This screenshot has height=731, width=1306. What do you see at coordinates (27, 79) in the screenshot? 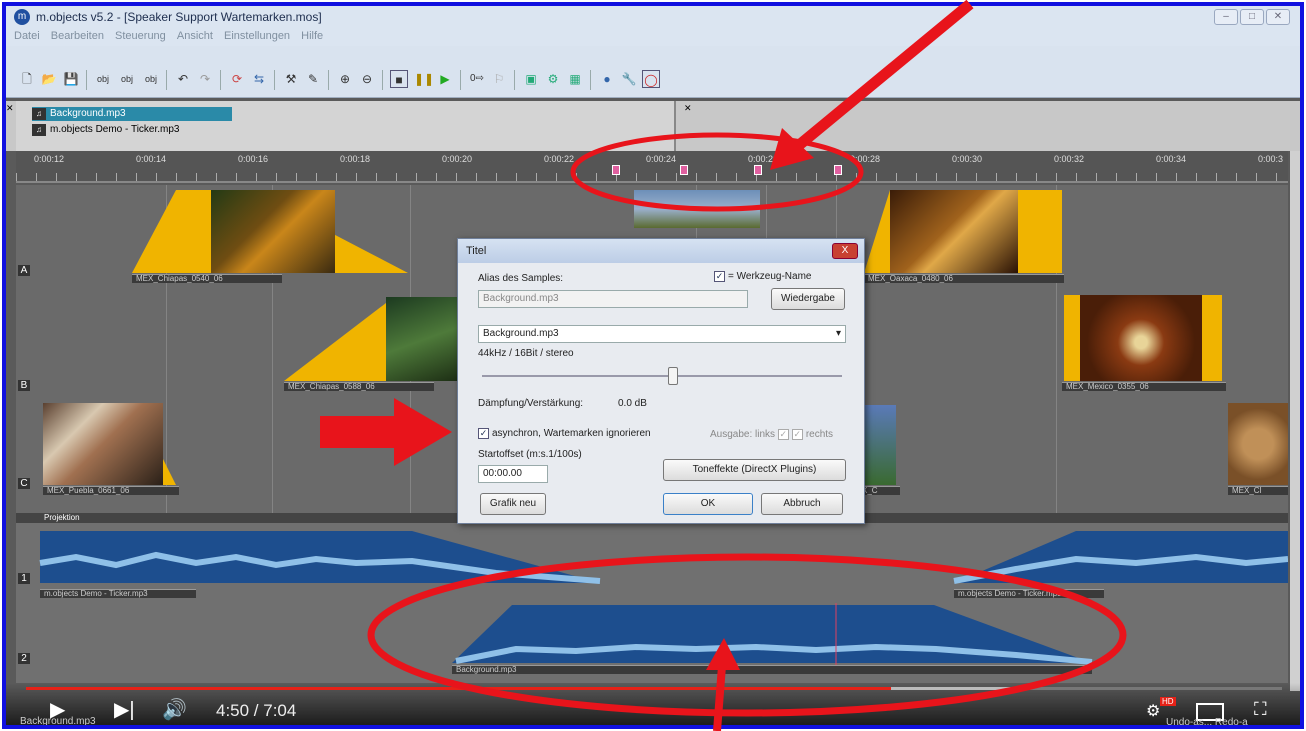
I see `new-file-icon: 🗋` at bounding box center [27, 79].